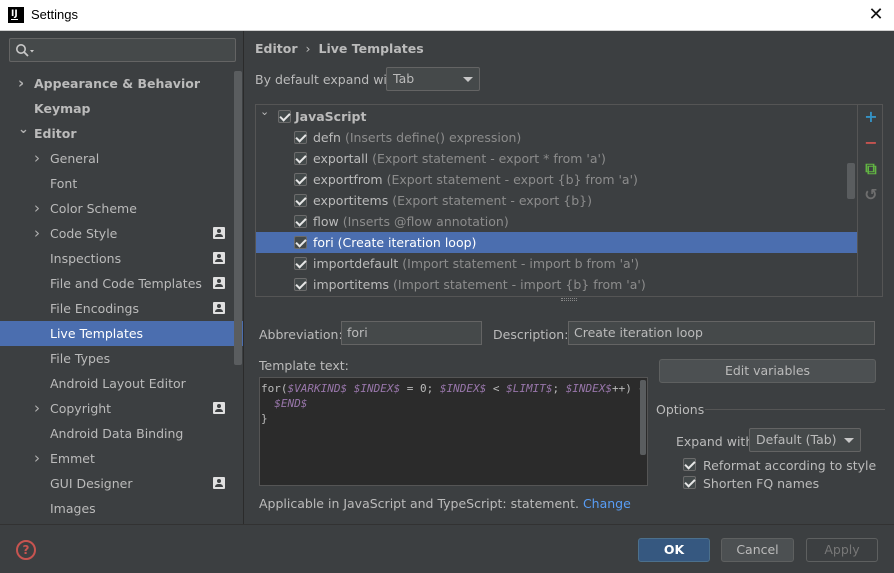  I want to click on sidebar-item-label: Color Scheme, so click(93, 208).